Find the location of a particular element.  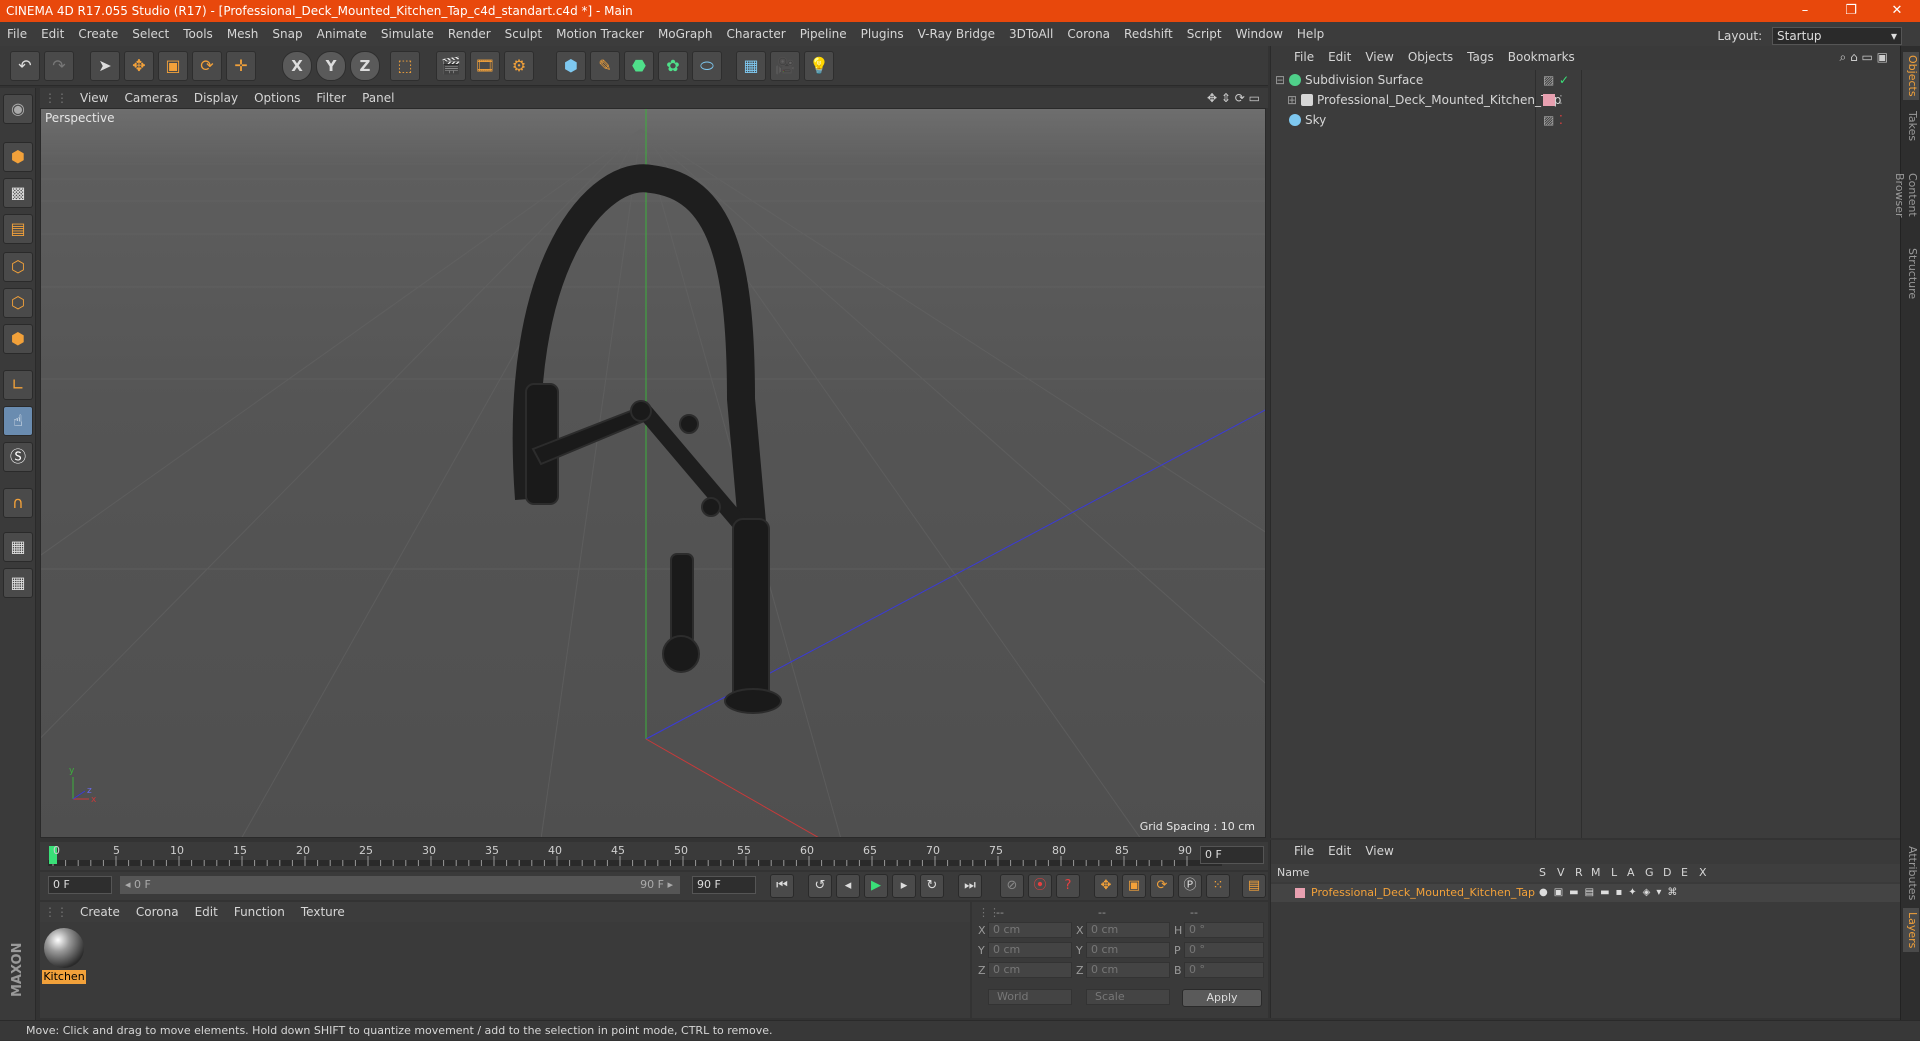

camera-button: 🎥 is located at coordinates (785, 66).